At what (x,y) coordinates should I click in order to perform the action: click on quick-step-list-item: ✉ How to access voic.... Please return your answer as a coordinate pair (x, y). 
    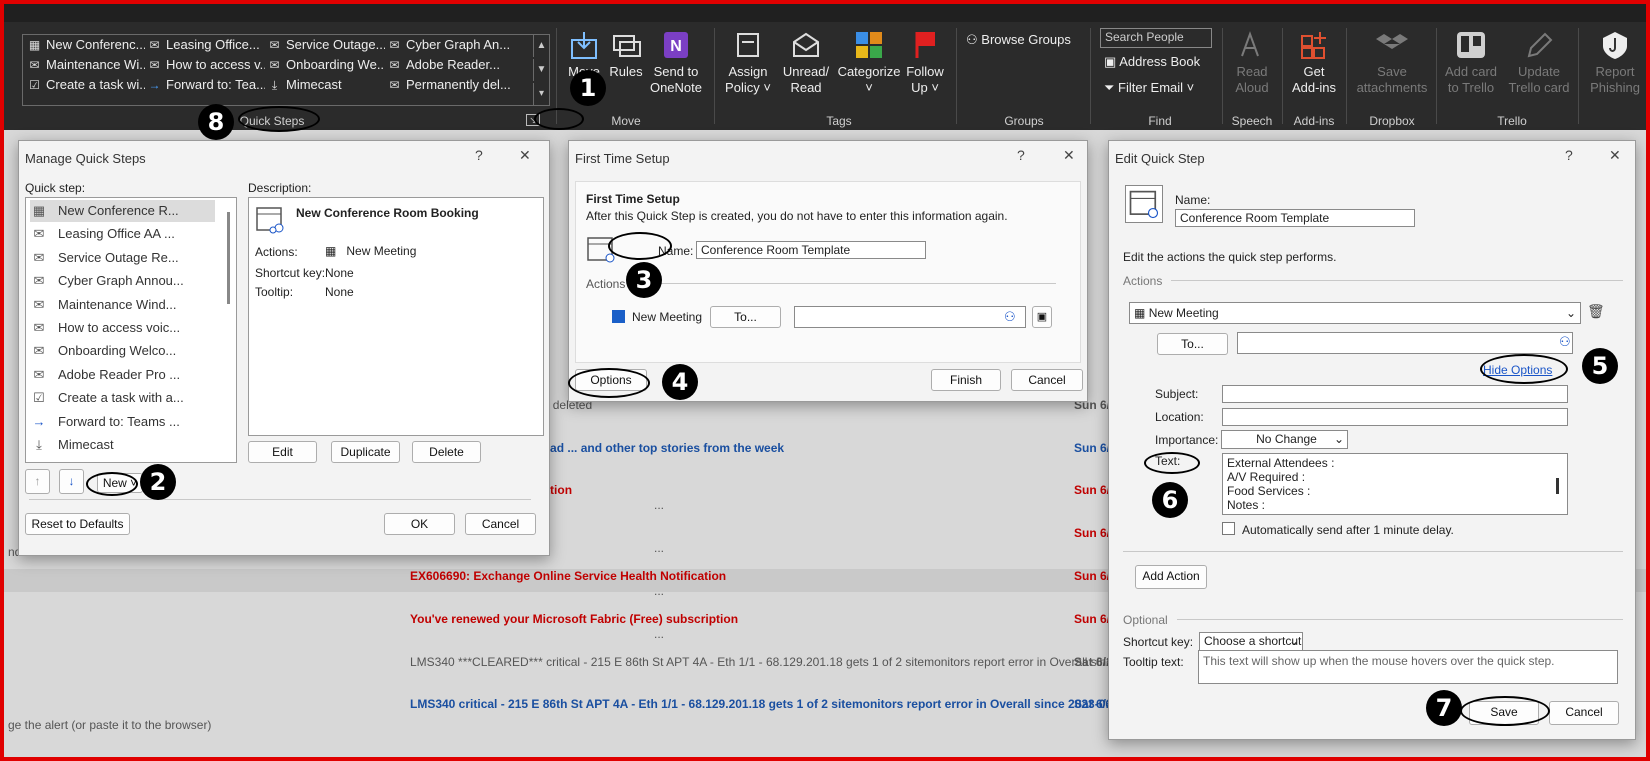
    Looking at the image, I should click on (122, 328).